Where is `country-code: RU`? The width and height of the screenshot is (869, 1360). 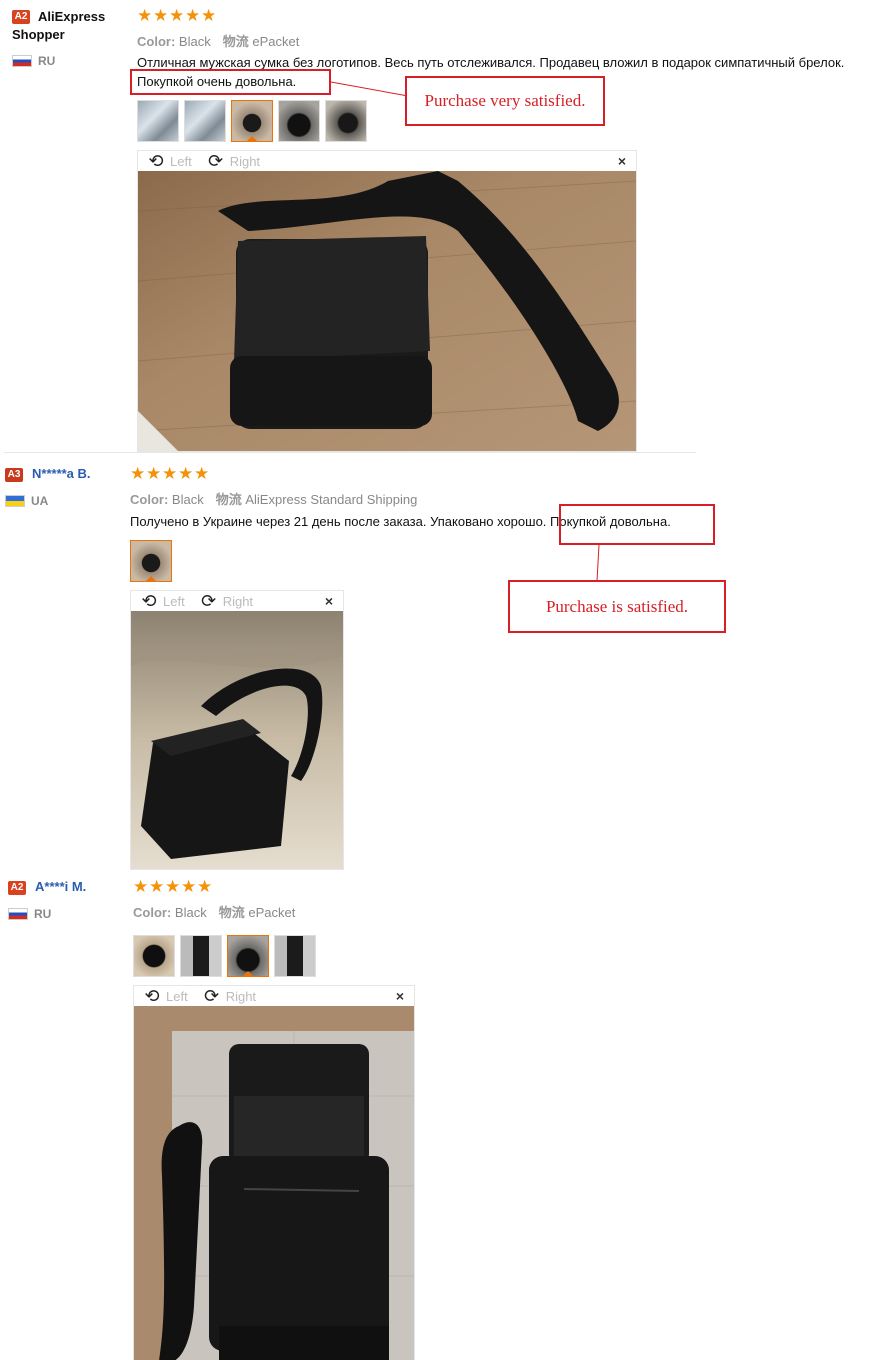 country-code: RU is located at coordinates (43, 914).